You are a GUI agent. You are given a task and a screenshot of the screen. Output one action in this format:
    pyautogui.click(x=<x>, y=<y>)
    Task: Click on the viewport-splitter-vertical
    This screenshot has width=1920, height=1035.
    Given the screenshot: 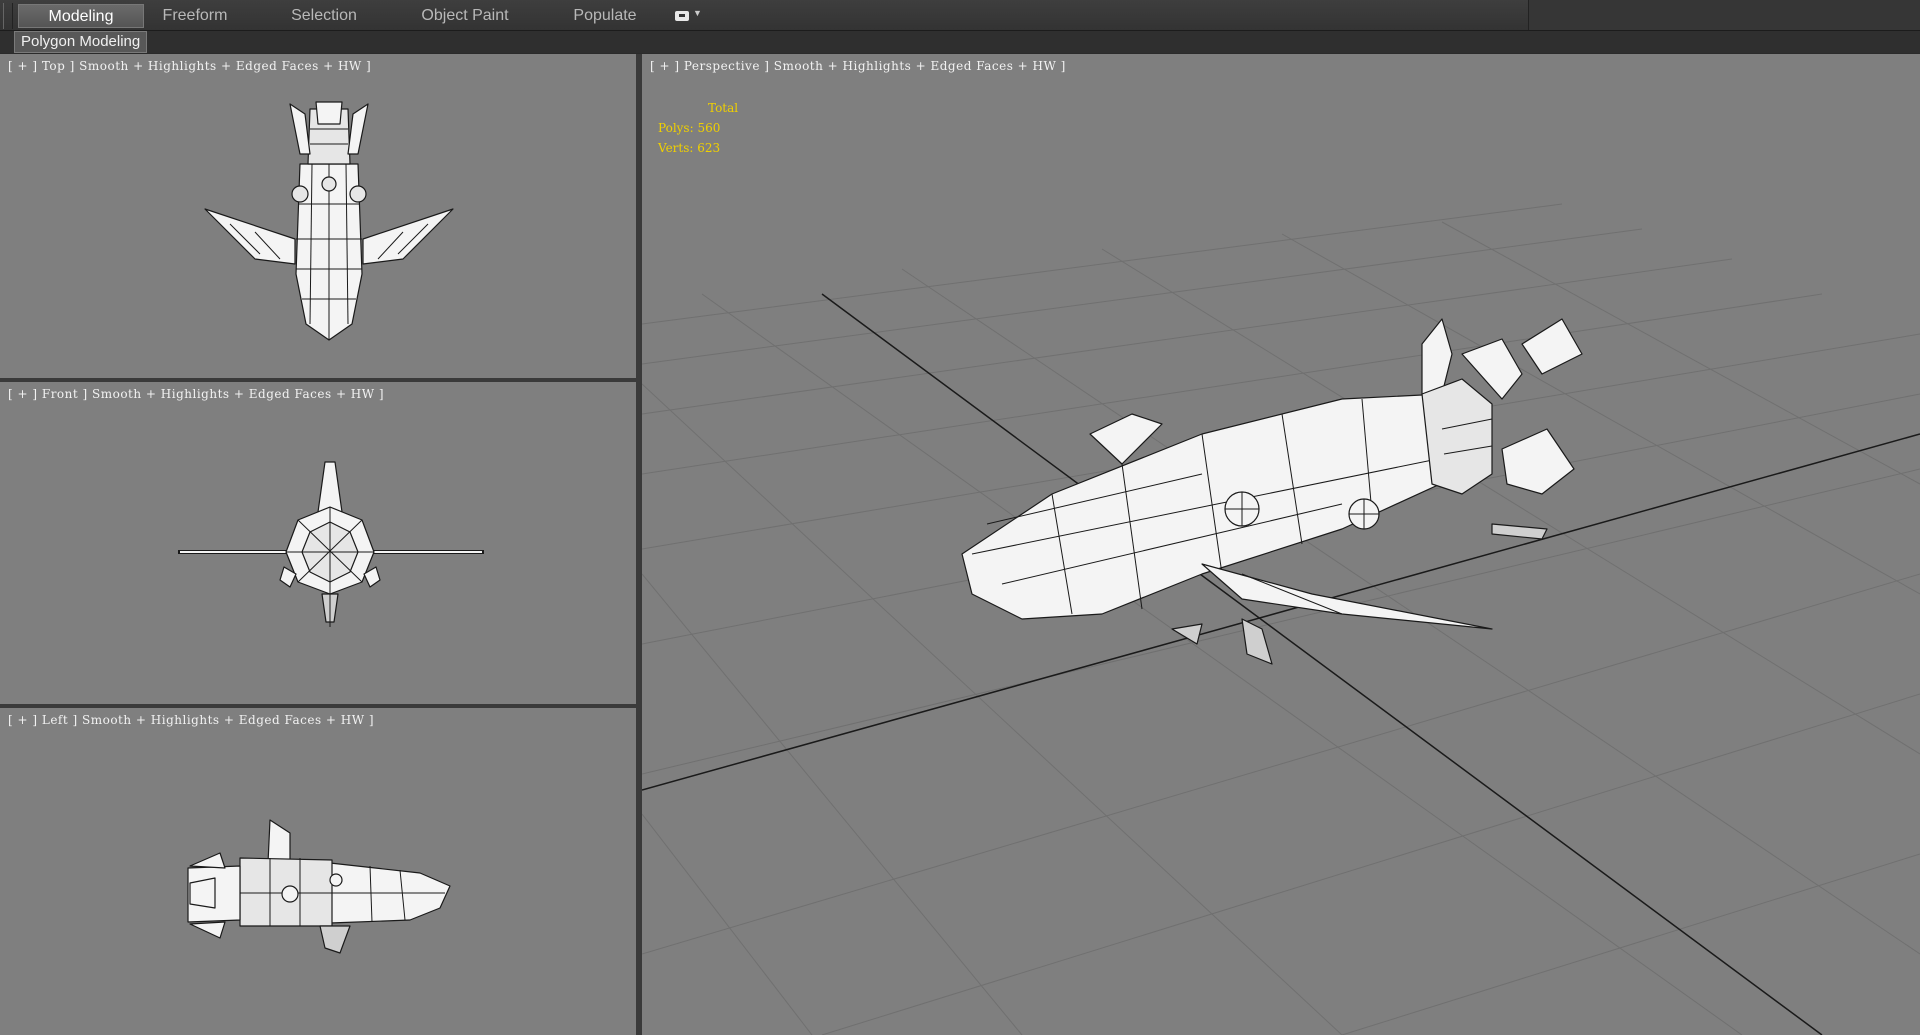 What is the action you would take?
    pyautogui.click(x=639, y=544)
    